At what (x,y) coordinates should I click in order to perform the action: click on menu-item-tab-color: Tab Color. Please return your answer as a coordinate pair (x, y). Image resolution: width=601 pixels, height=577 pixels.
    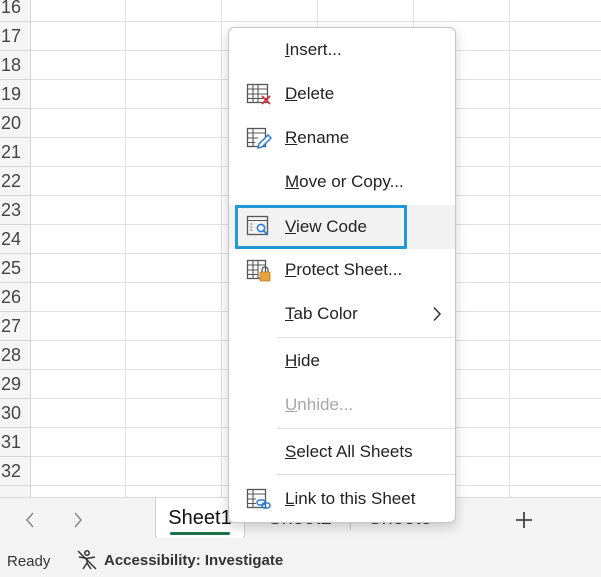
    Looking at the image, I should click on (342, 314).